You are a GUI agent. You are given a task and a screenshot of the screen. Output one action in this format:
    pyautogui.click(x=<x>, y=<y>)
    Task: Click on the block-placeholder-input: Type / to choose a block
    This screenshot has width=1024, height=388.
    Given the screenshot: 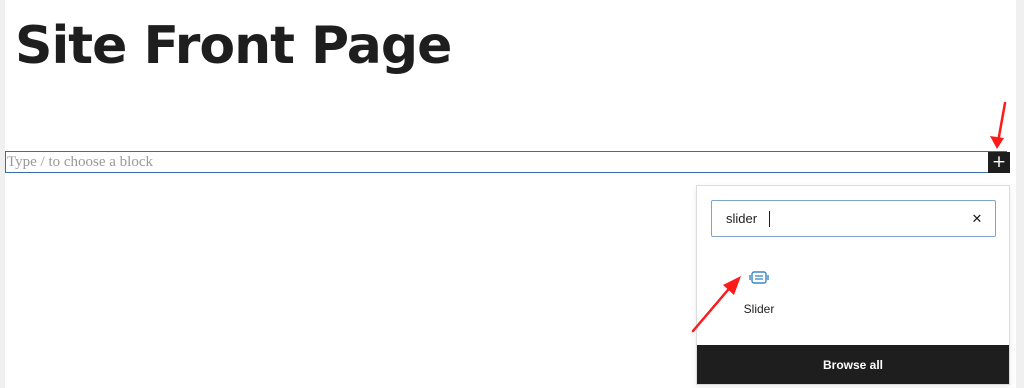 What is the action you would take?
    pyautogui.click(x=506, y=162)
    